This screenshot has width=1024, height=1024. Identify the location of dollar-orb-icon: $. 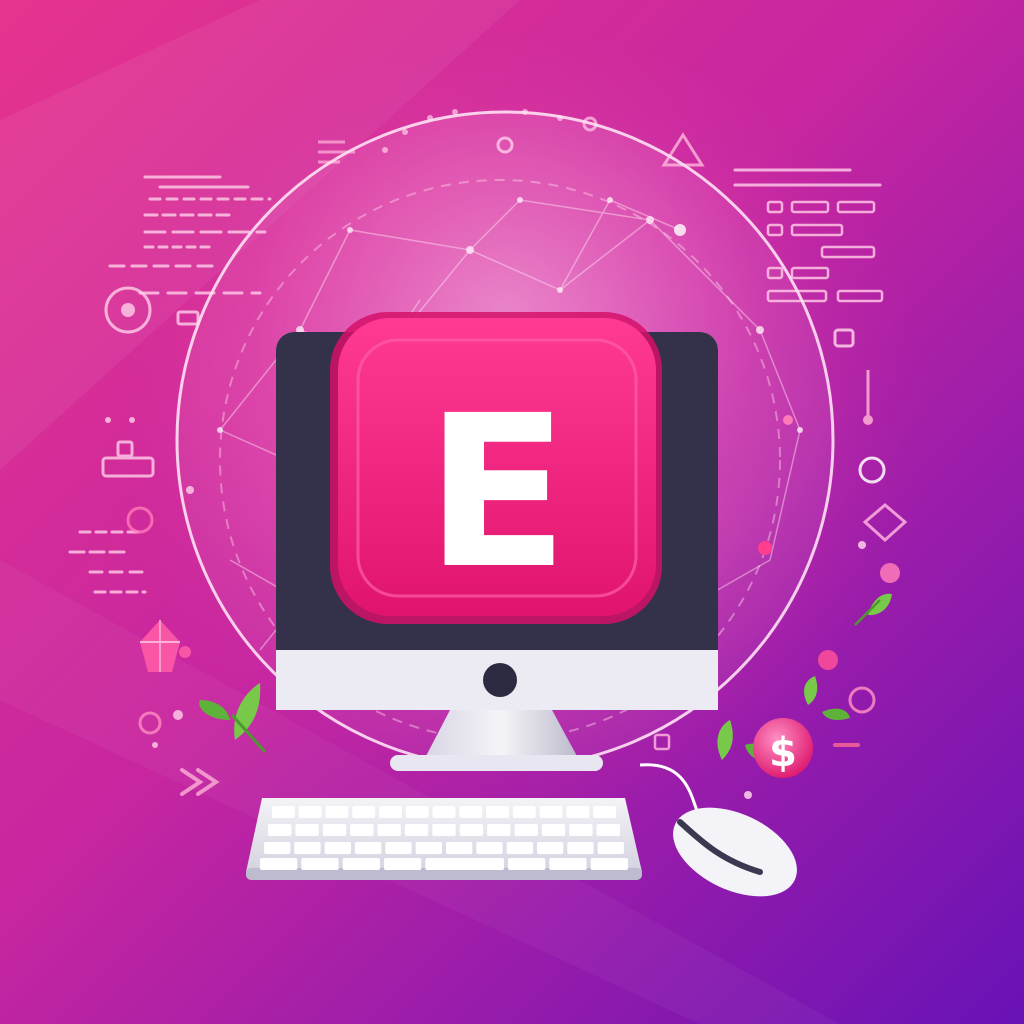
(783, 748).